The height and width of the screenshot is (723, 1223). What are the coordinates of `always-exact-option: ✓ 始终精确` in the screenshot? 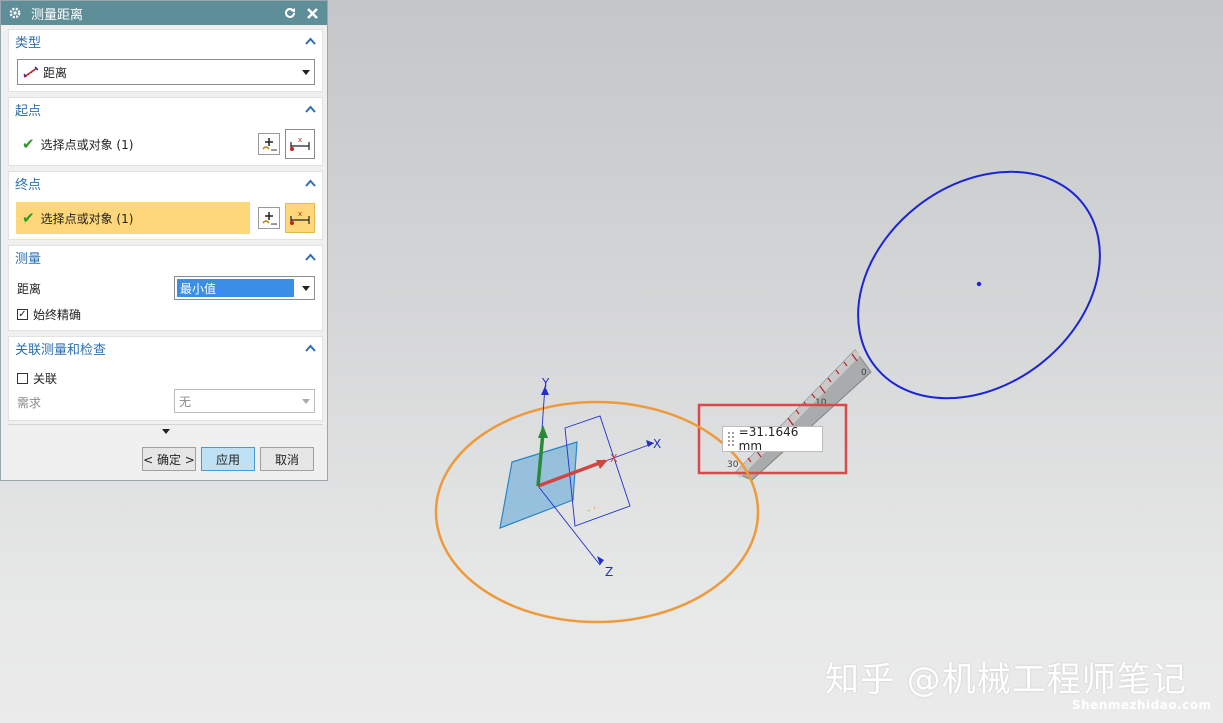 It's located at (49, 314).